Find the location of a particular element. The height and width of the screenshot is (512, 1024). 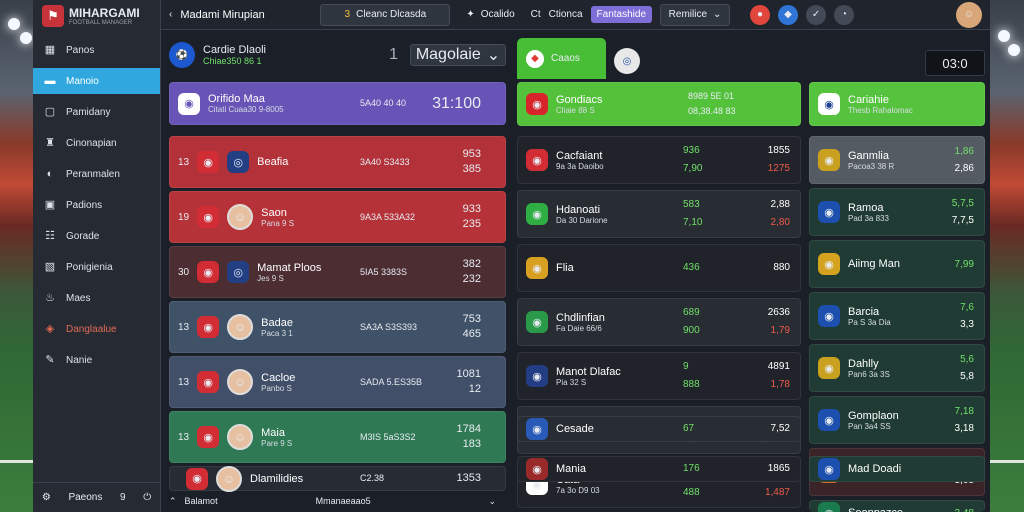

topbar-dropdown: Remilice ⌄ is located at coordinates (695, 14).